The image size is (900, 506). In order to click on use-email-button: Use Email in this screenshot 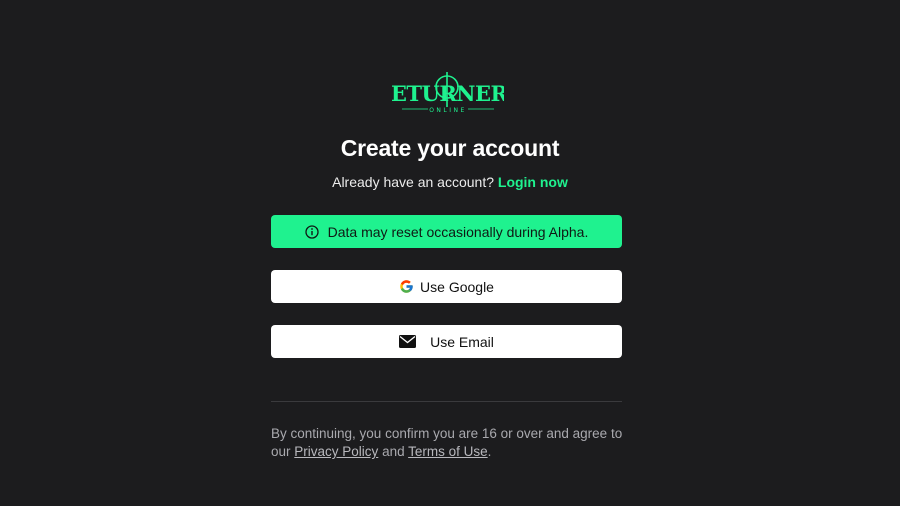, I will do `click(446, 341)`.